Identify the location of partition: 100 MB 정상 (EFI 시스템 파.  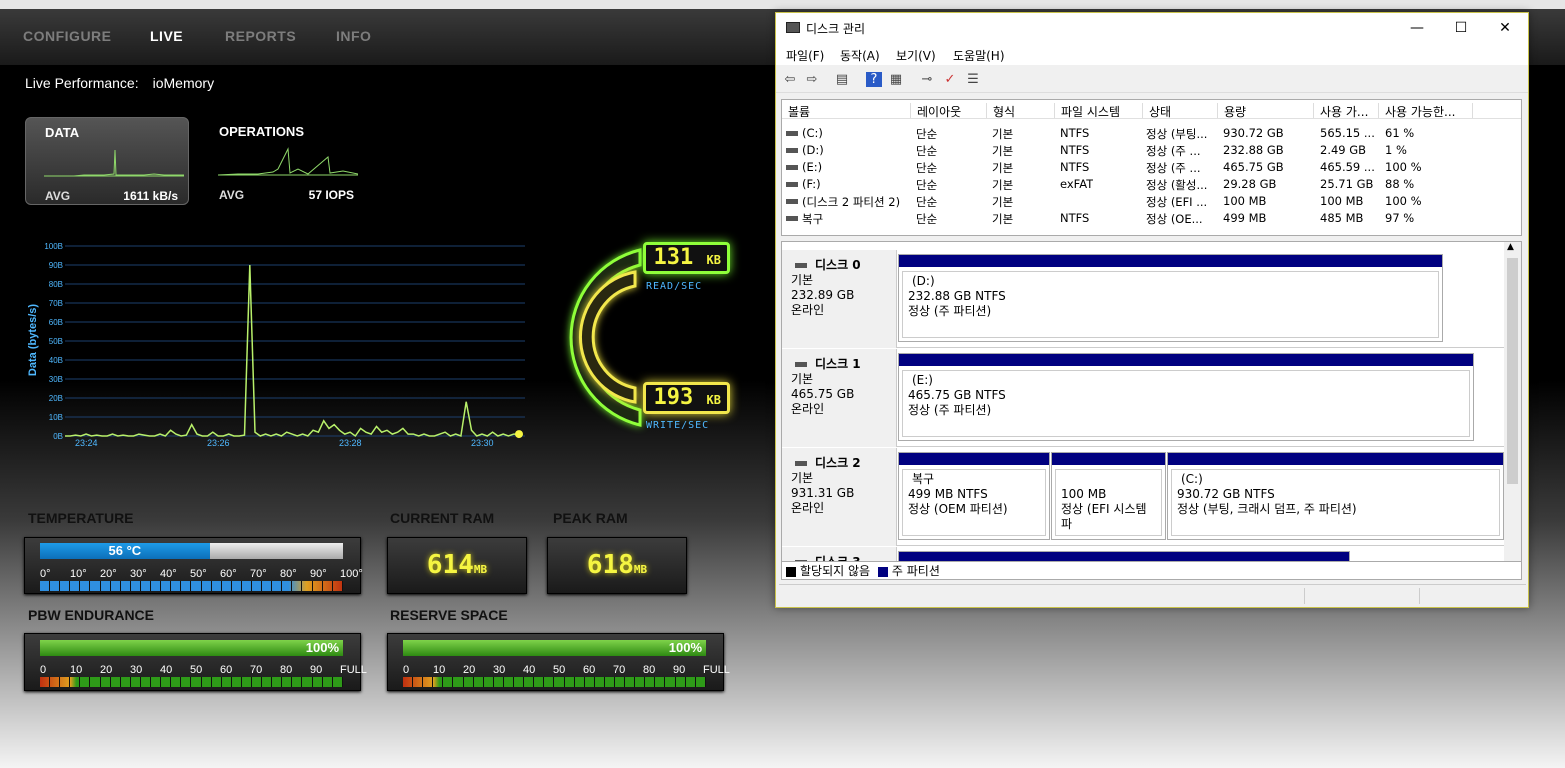
(1108, 496).